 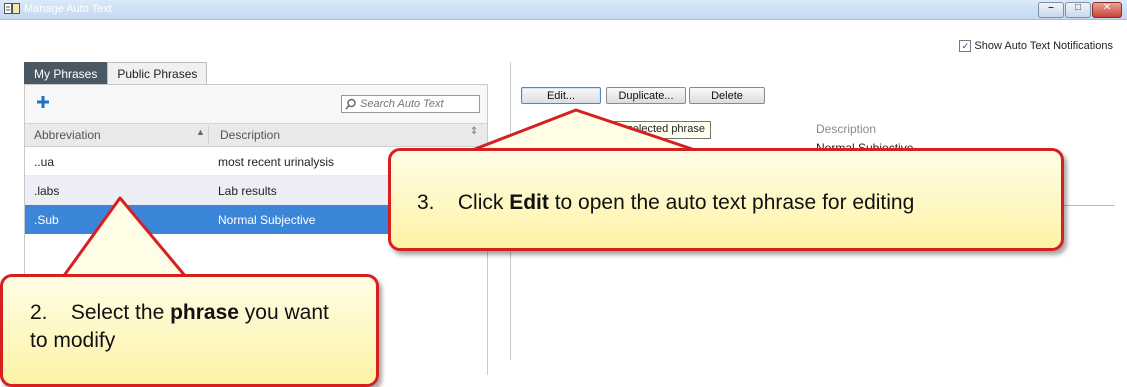 What do you see at coordinates (120, 312) in the screenshot?
I see `step-text: Select the` at bounding box center [120, 312].